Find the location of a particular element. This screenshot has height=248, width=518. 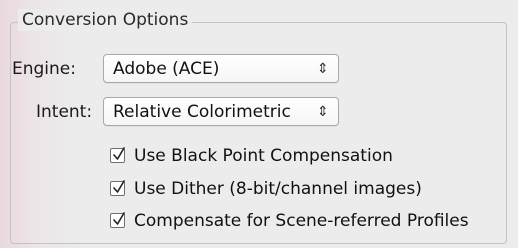

scene-referred-profiles-checkbox is located at coordinates (117, 220).